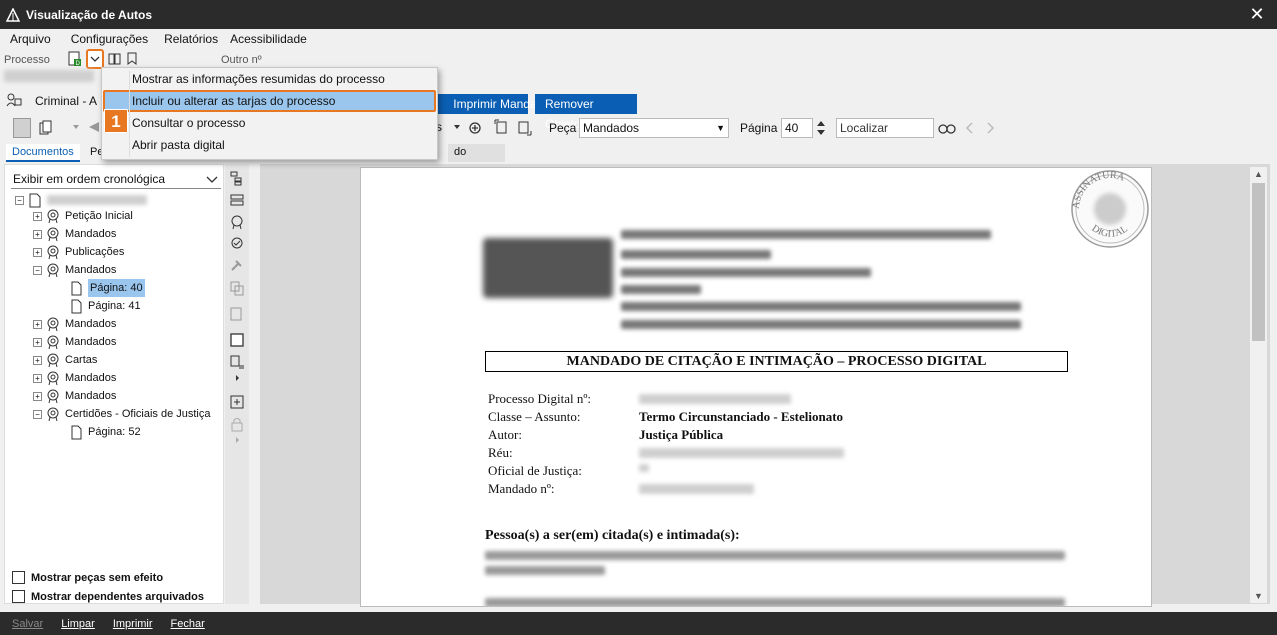 This screenshot has width=1277, height=635. I want to click on gavel-icon, so click(237, 266).